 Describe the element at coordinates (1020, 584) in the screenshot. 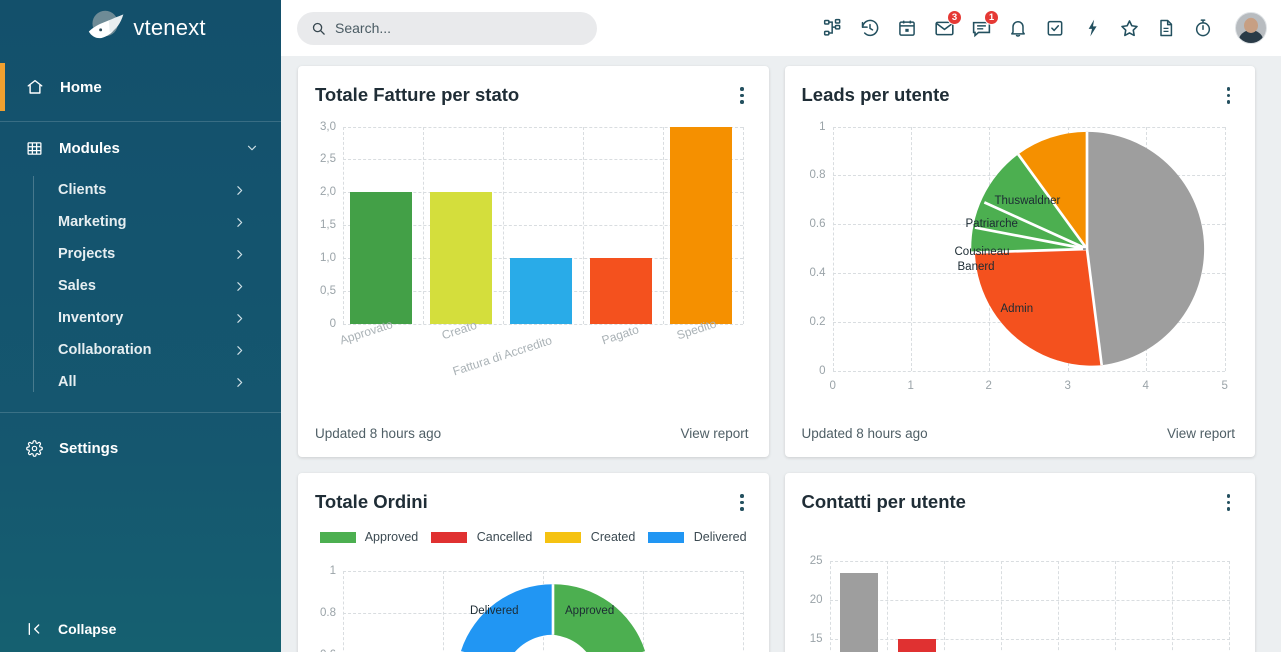

I see `chart-bar-contatti: 25 20 15` at that location.